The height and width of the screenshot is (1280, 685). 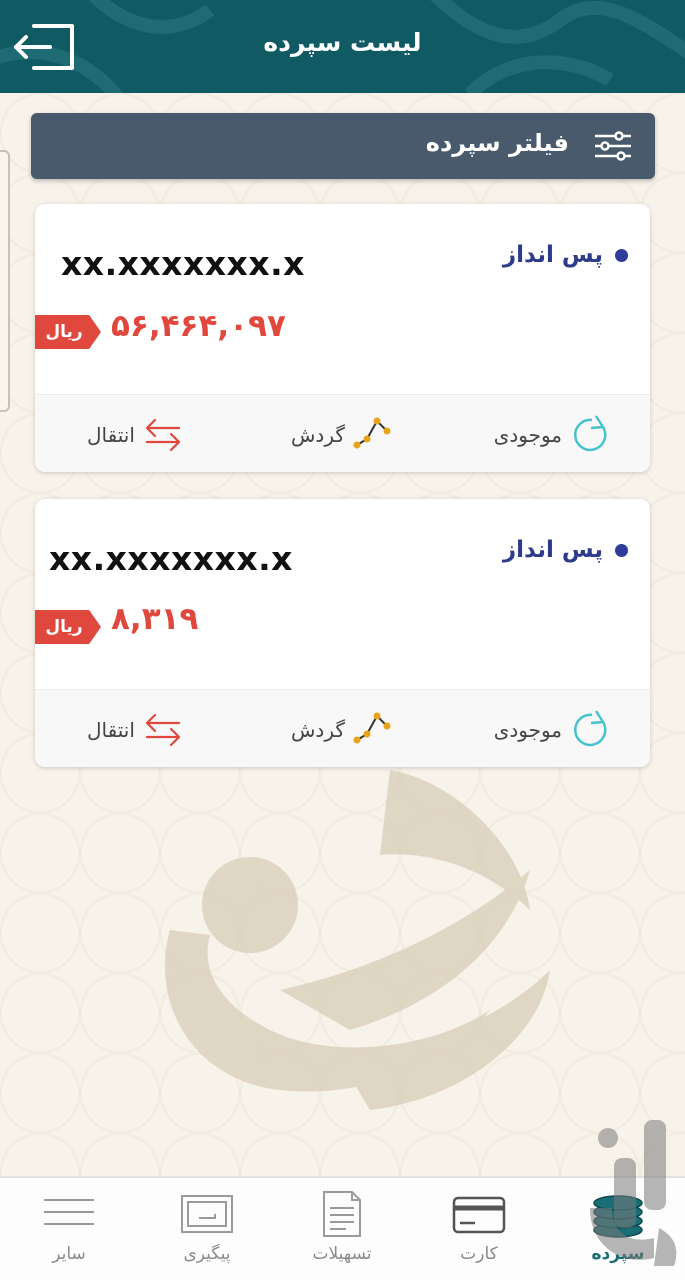 I want to click on side-drawer-handle, so click(x=5, y=281).